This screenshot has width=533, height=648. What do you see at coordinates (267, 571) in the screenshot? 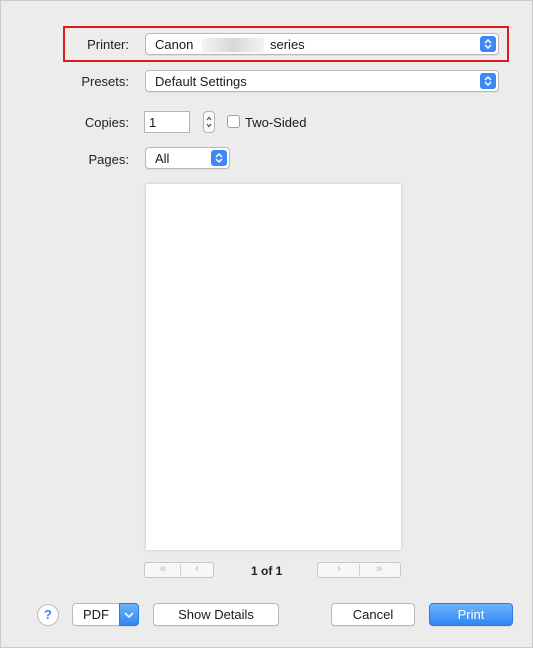
I see `page-indicator: 1 of 1` at bounding box center [267, 571].